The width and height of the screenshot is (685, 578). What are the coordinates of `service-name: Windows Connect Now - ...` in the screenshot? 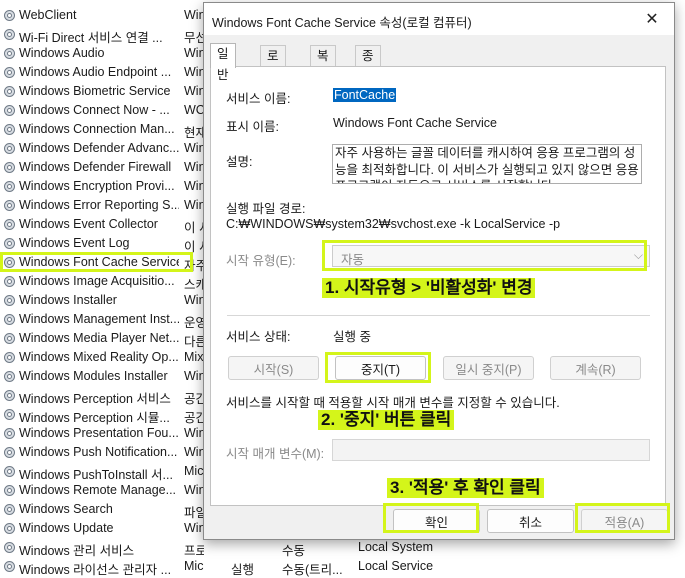 It's located at (94, 110).